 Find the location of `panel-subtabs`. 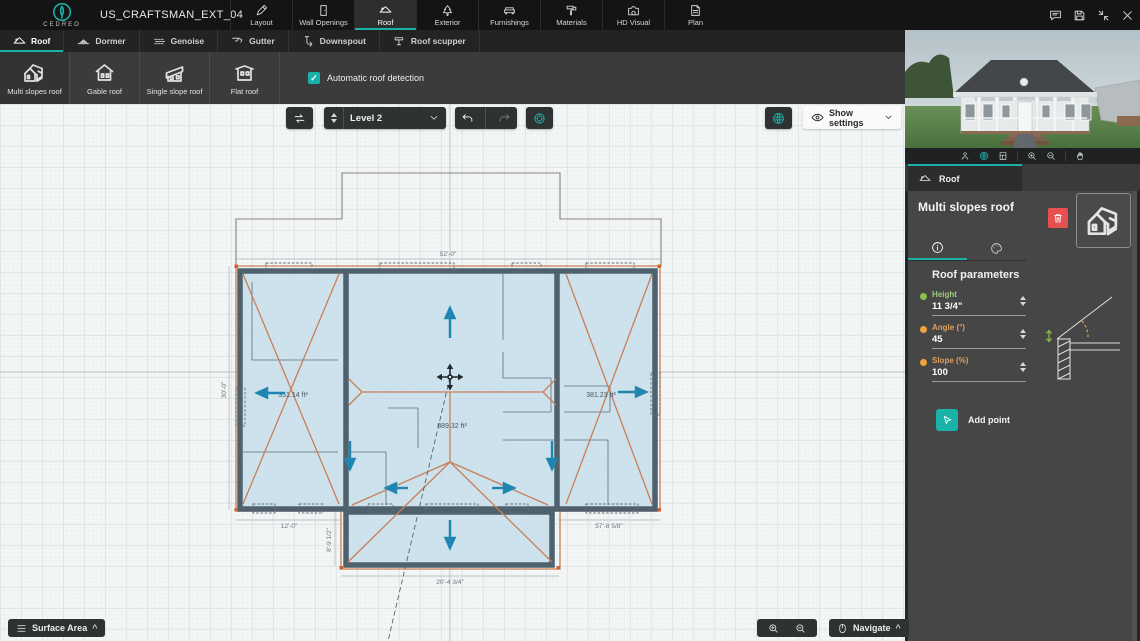

panel-subtabs is located at coordinates (967, 249).